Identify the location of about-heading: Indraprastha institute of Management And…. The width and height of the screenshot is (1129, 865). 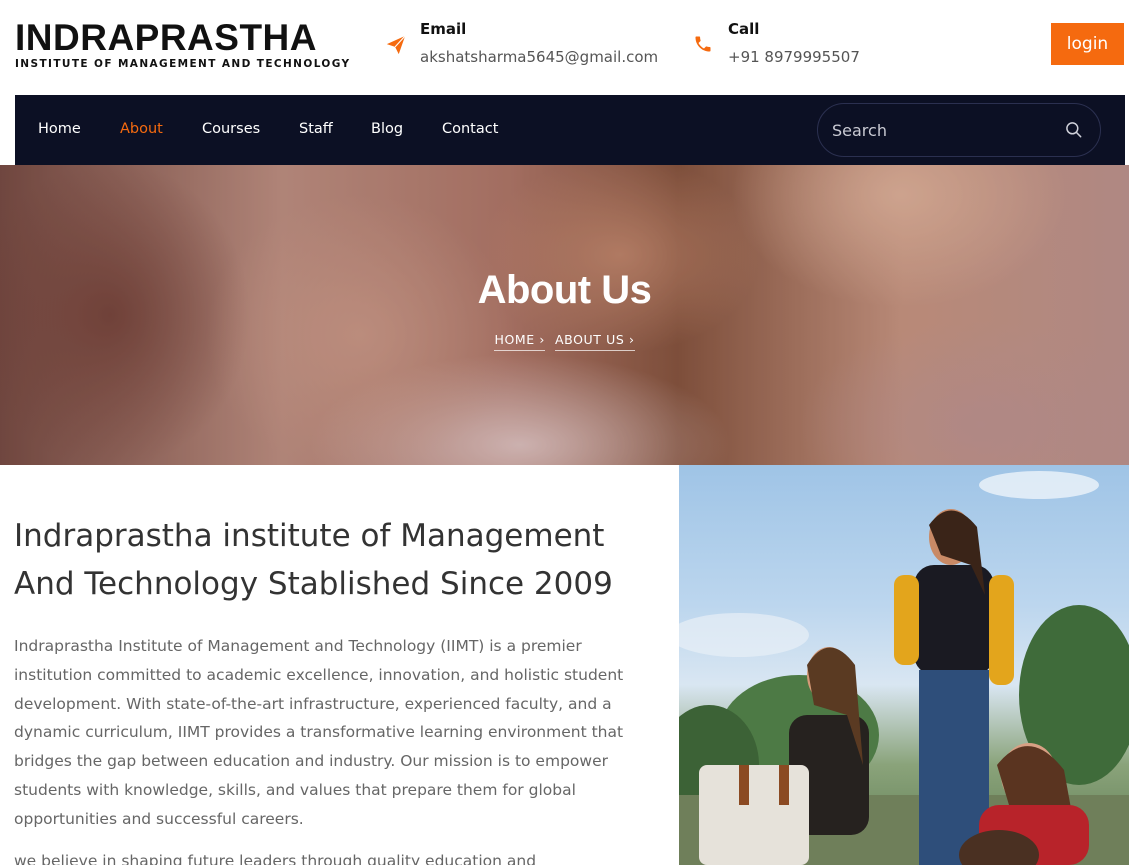
(313, 560).